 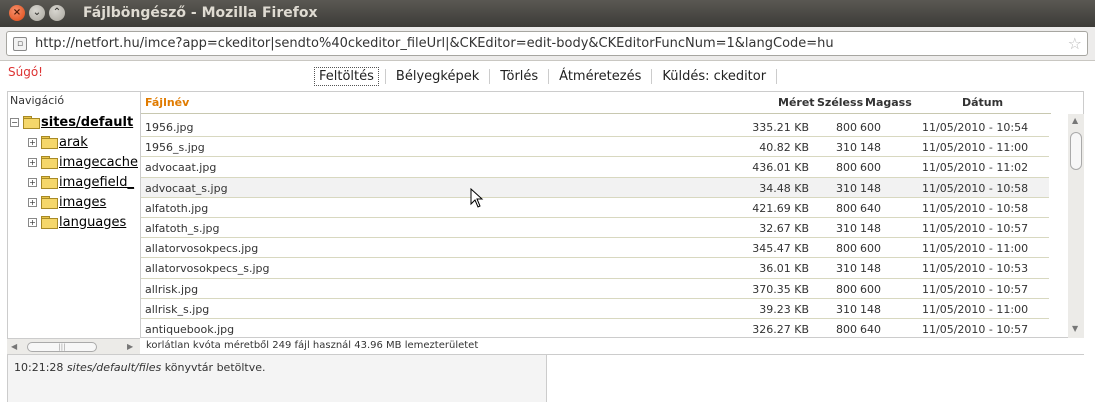 I want to click on scroll-thumb, so click(x=1076, y=151).